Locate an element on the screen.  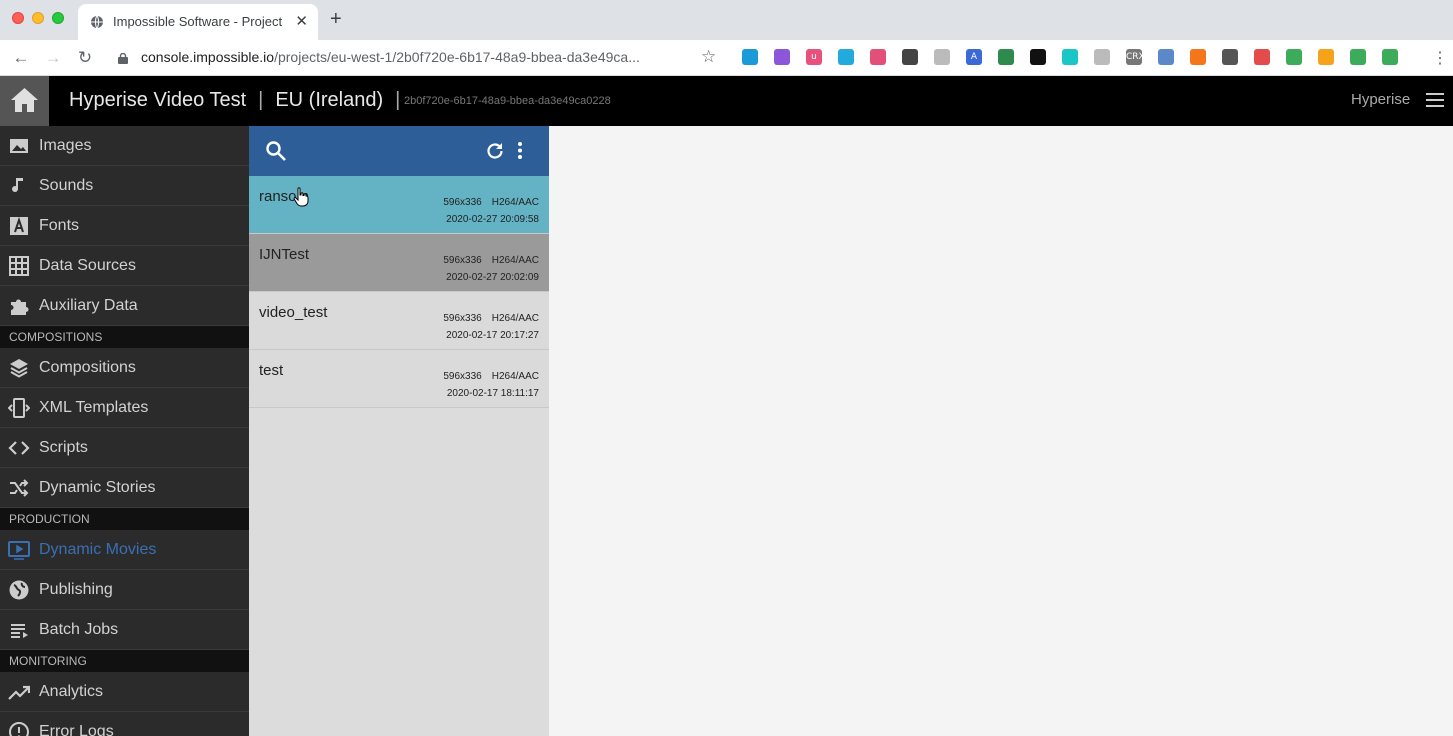
swirl-ext-icon is located at coordinates (878, 57).